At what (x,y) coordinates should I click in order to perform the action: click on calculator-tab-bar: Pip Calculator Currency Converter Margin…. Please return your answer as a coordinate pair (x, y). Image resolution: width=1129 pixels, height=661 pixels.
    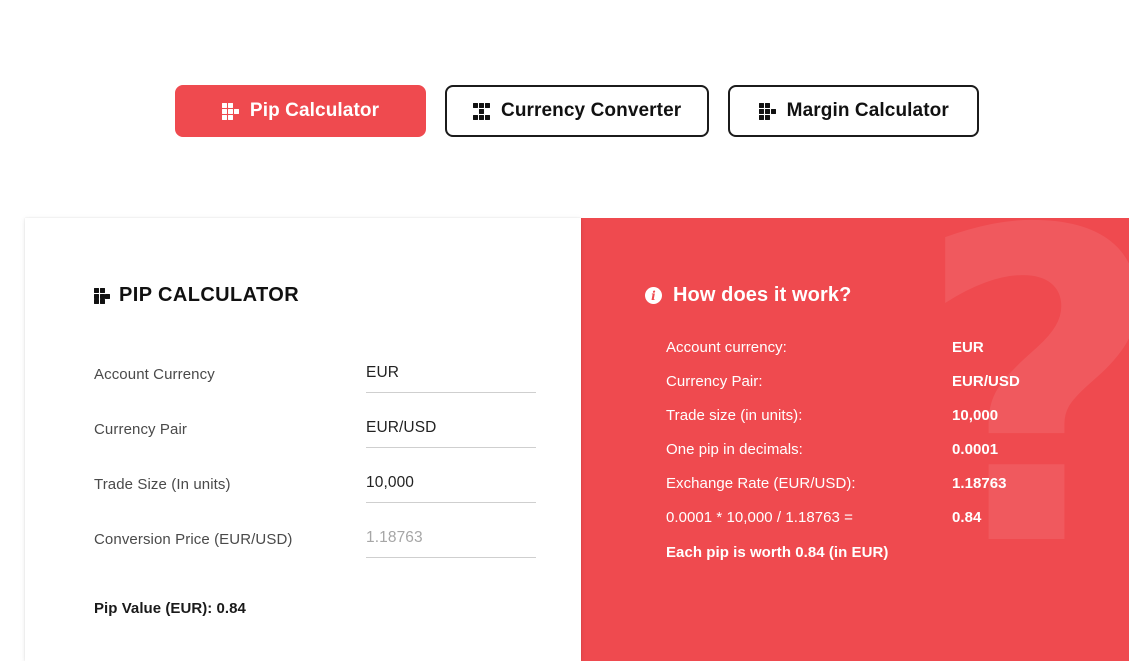
    Looking at the image, I should click on (564, 111).